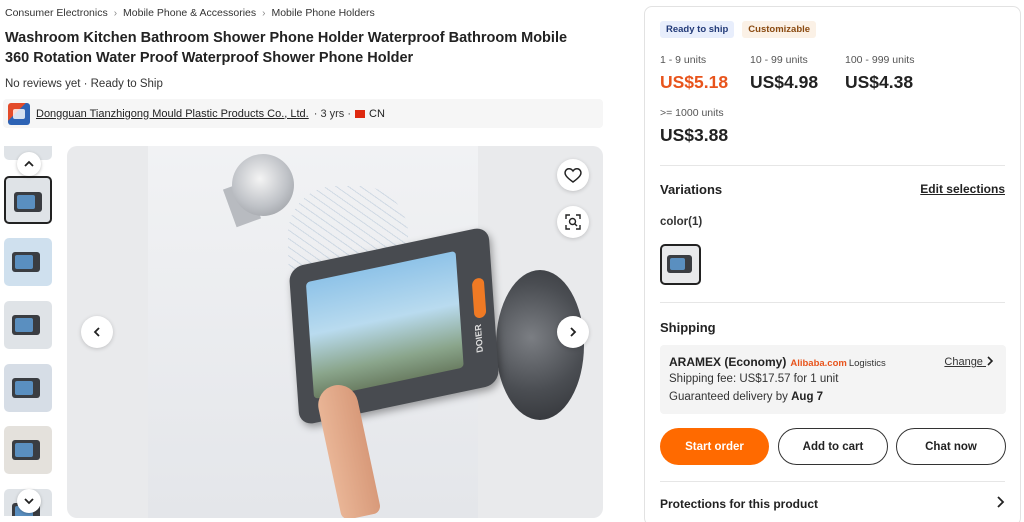 The image size is (1024, 522). What do you see at coordinates (833, 446) in the screenshot?
I see `add-to-cart-button: Add to cart` at bounding box center [833, 446].